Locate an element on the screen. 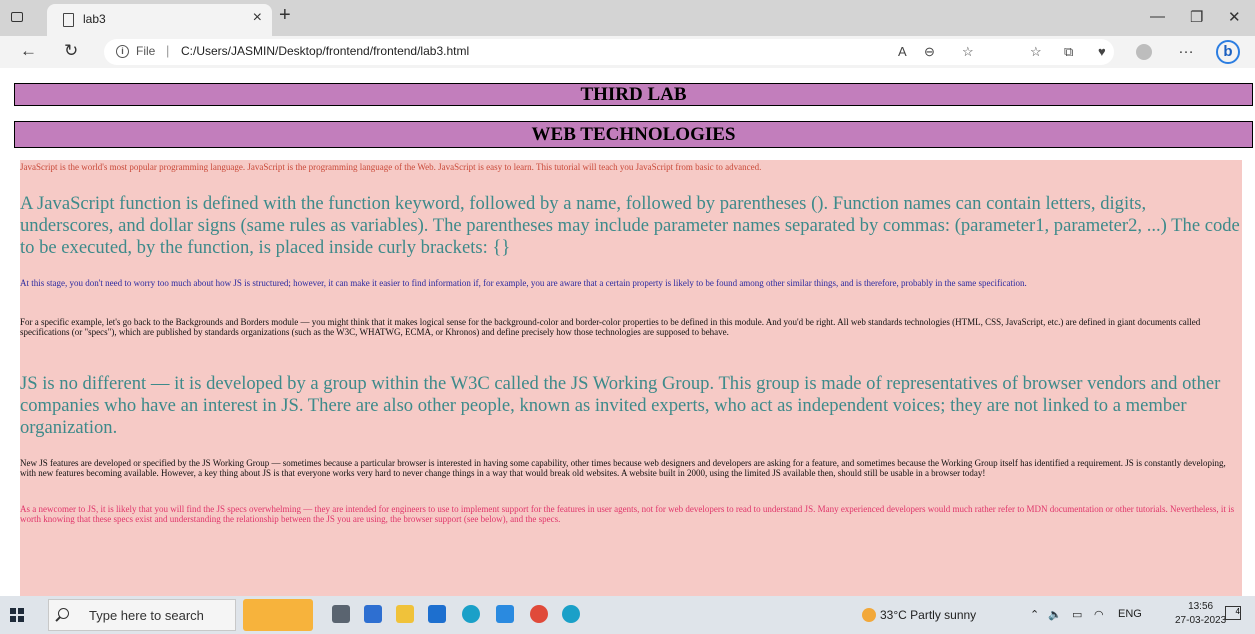  search-placeholder: Type here to search is located at coordinates (146, 615).